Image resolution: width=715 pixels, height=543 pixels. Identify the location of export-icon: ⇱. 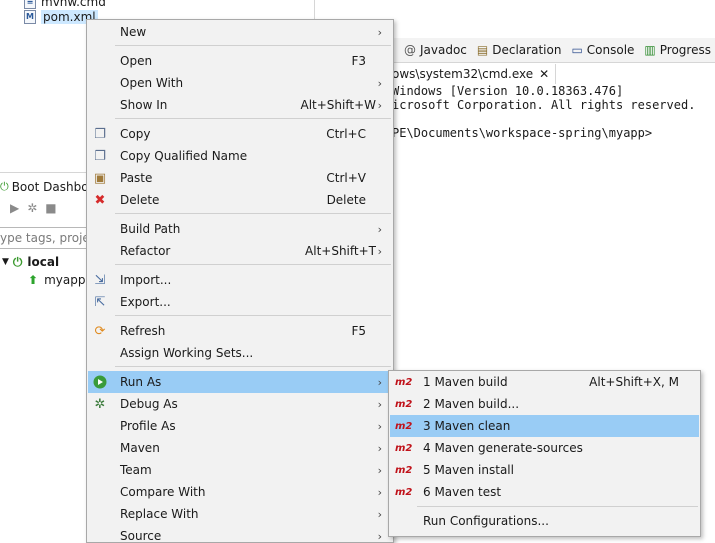
(100, 302).